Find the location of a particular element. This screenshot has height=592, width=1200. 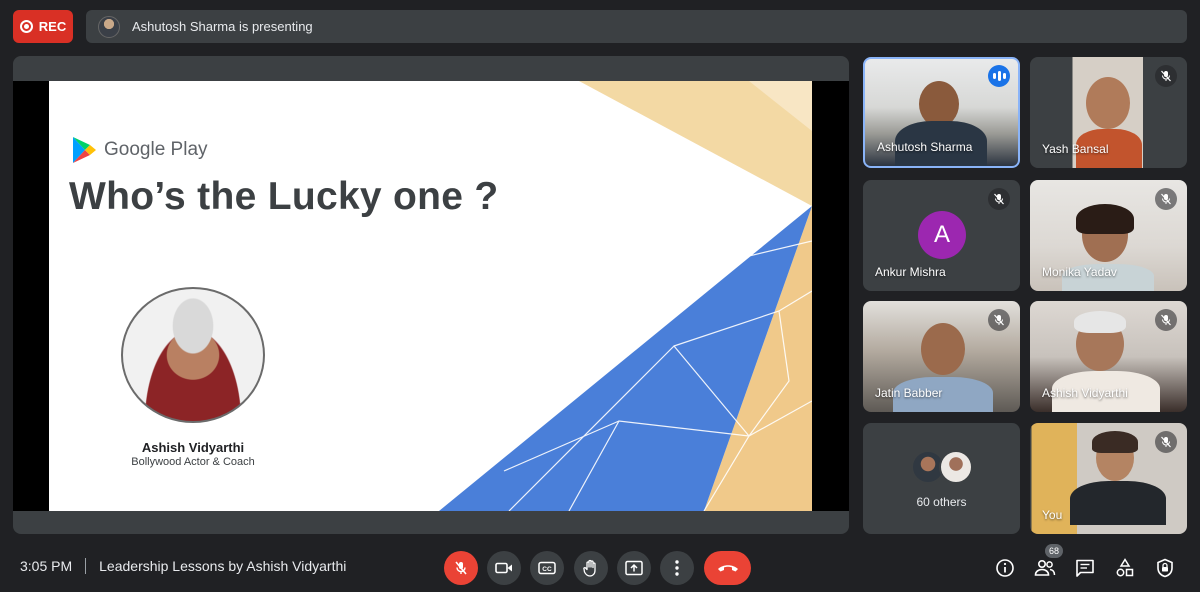

video-feed-body is located at coordinates (1118, 503).